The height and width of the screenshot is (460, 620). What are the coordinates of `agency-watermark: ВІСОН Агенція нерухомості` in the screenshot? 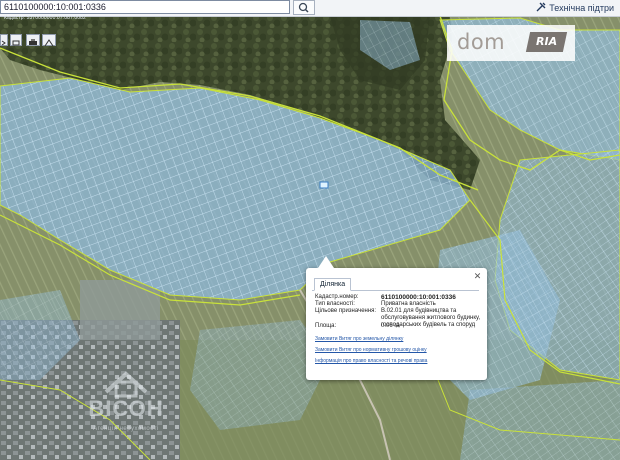 It's located at (126, 402).